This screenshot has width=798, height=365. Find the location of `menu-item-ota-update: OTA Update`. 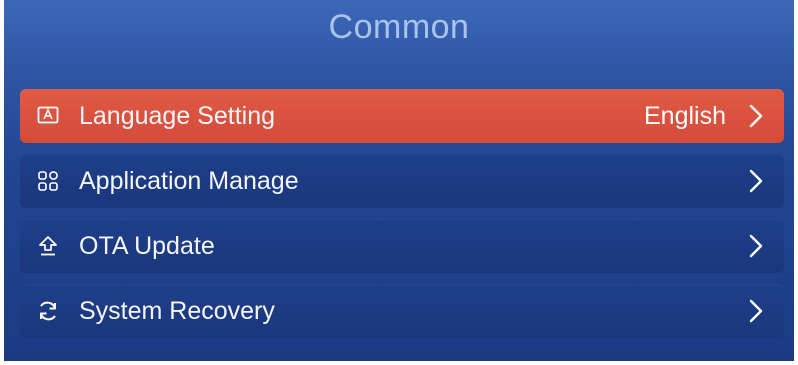

menu-item-ota-update: OTA Update is located at coordinates (402, 246).